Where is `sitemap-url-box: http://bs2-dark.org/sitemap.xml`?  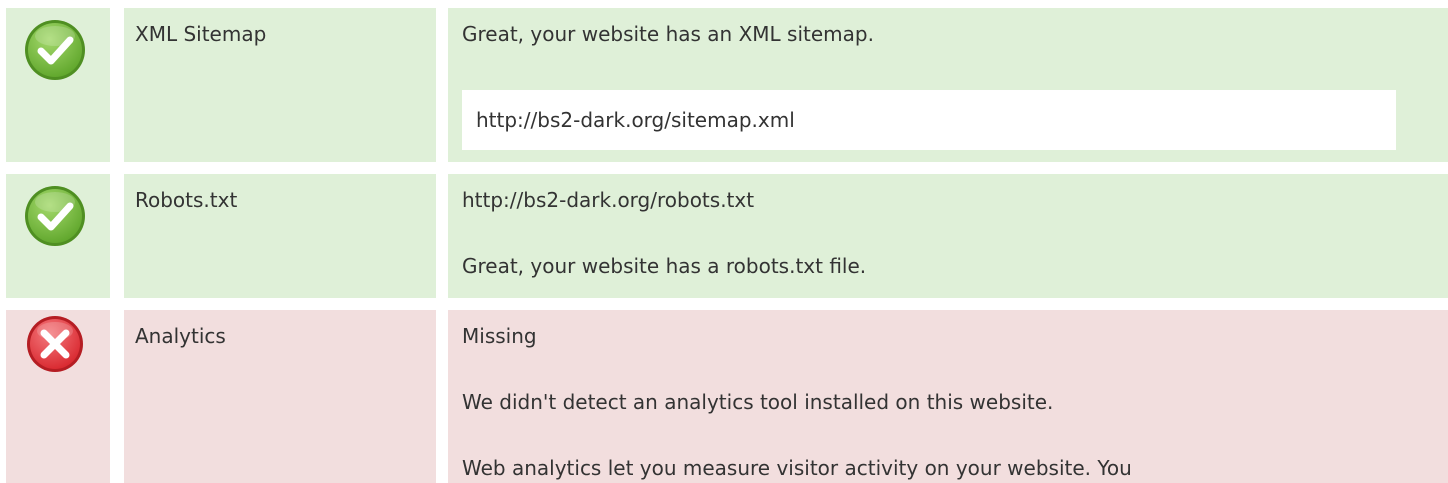
sitemap-url-box: http://bs2-dark.org/sitemap.xml is located at coordinates (929, 120).